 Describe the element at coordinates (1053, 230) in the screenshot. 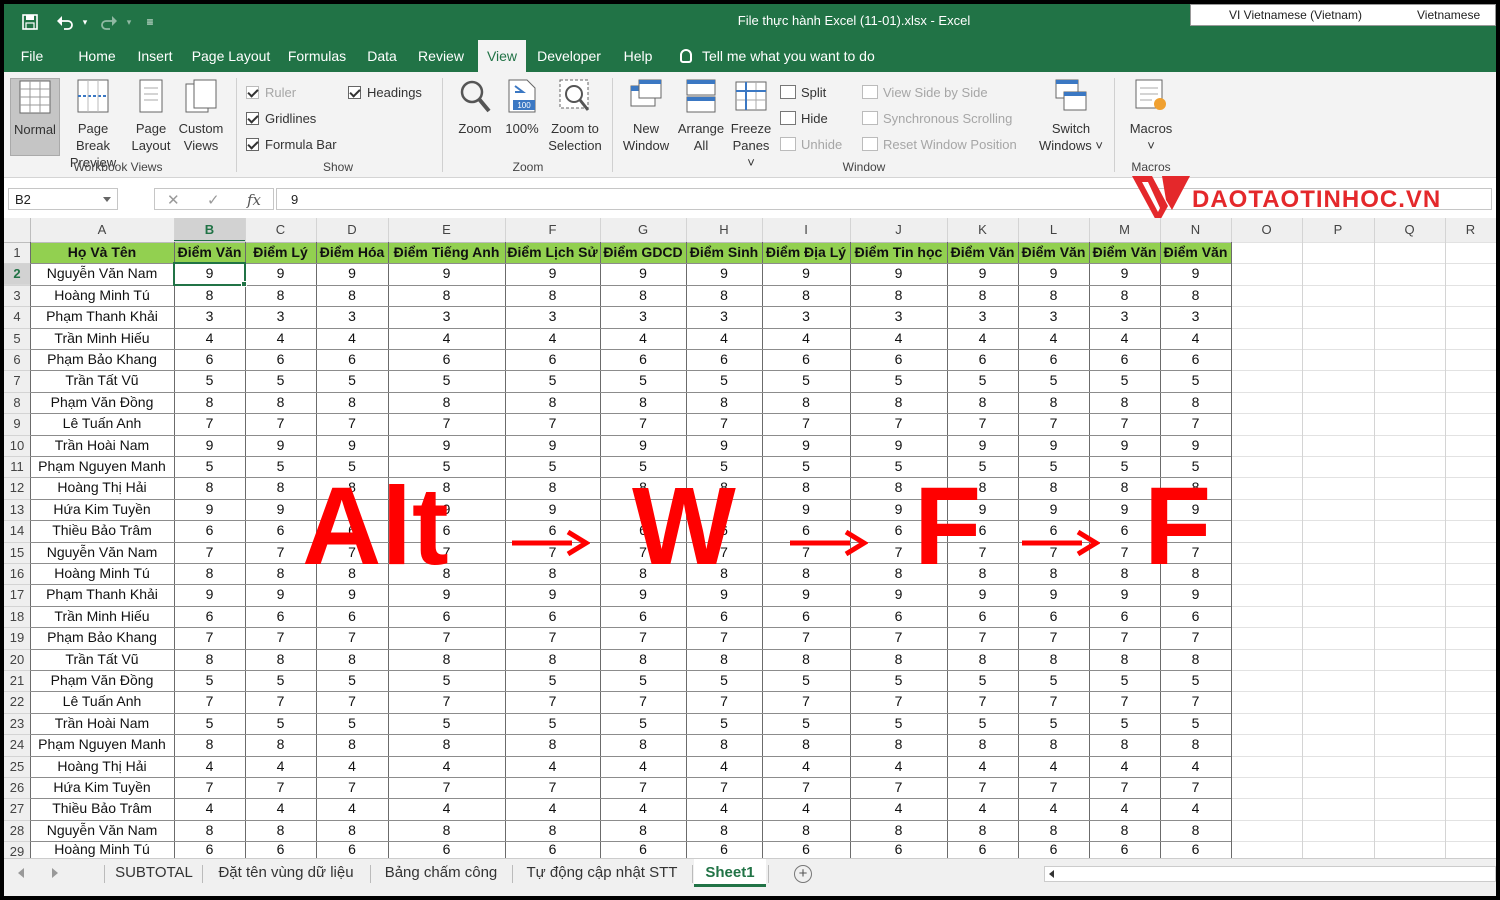

I see `column-header-l: L` at that location.